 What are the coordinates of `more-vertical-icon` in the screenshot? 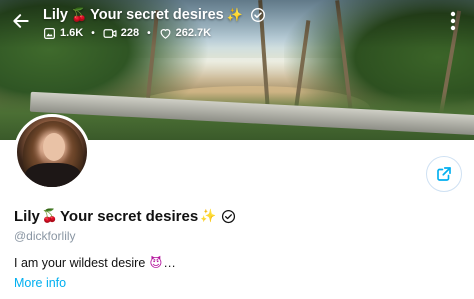 It's located at (453, 21).